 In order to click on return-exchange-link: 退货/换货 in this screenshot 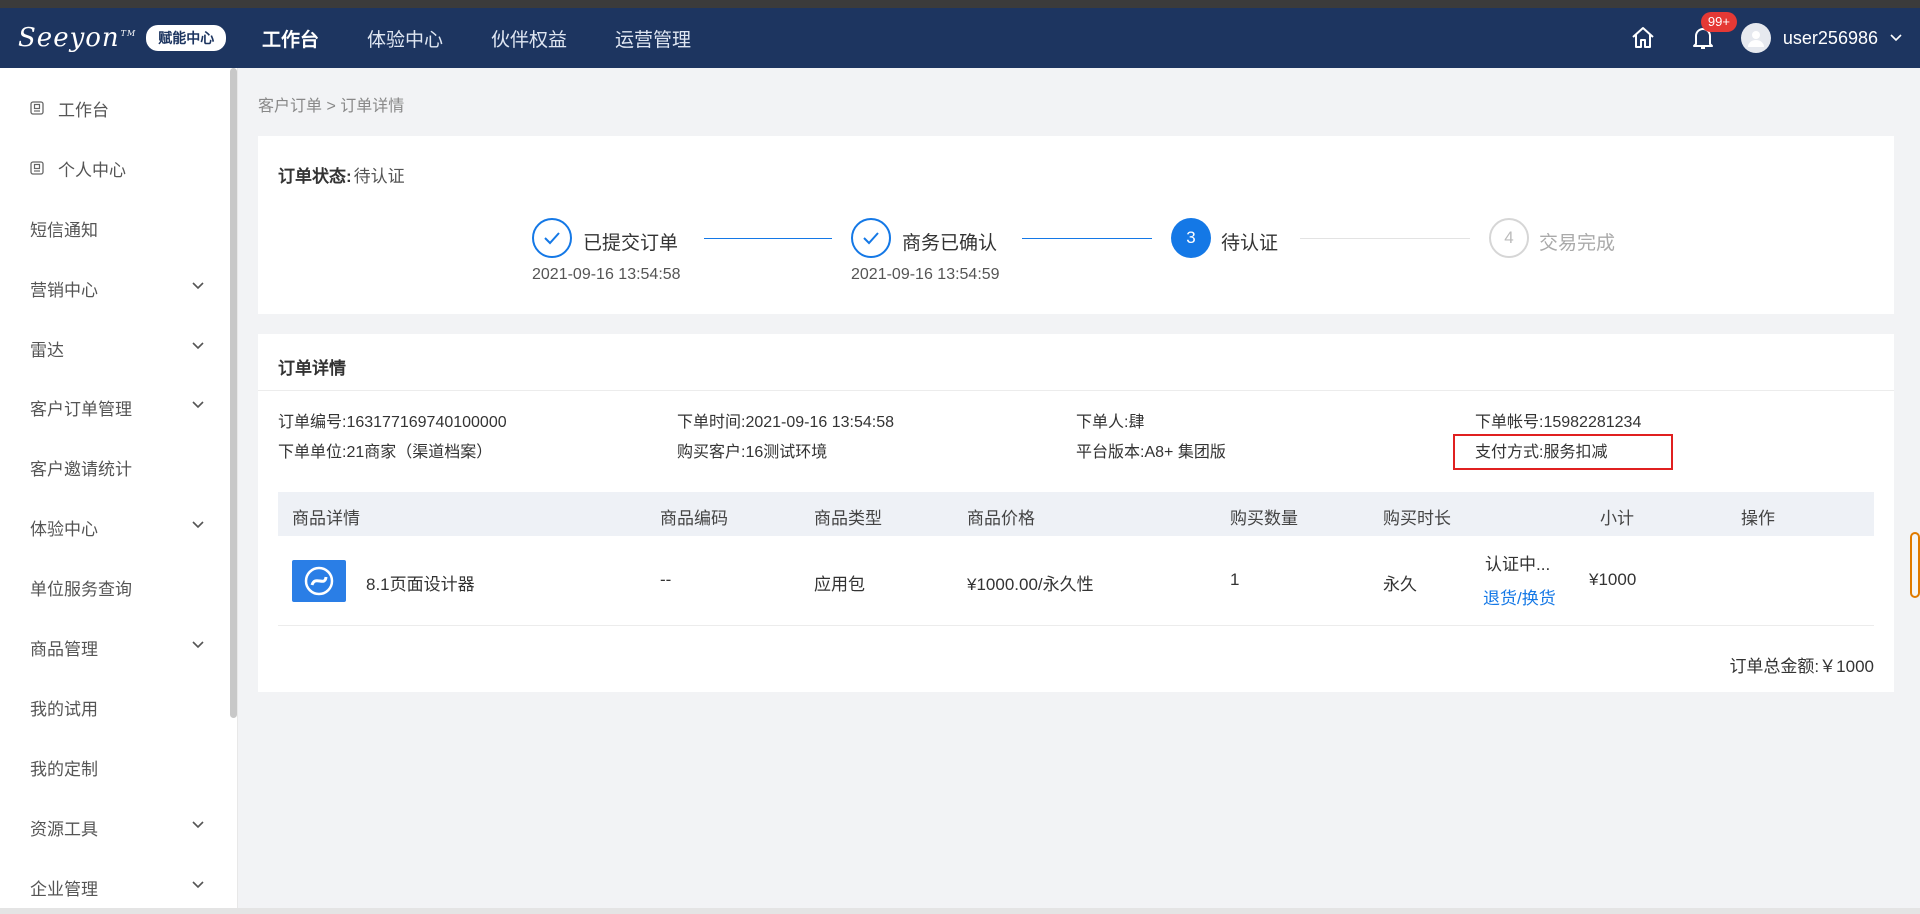, I will do `click(1519, 596)`.